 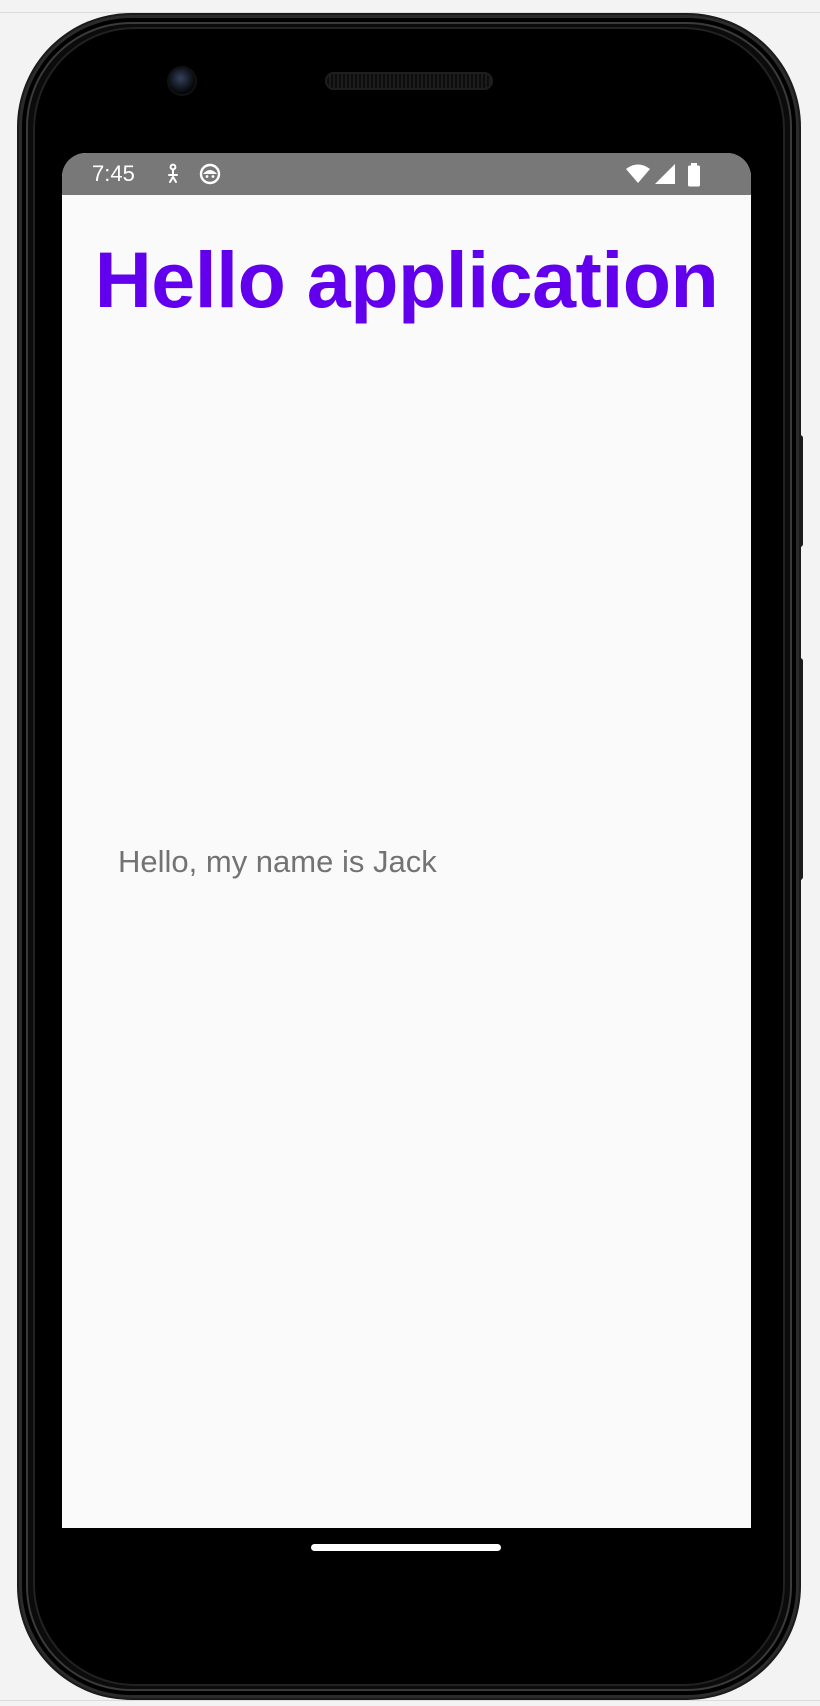 I want to click on android-icon, so click(x=210, y=174).